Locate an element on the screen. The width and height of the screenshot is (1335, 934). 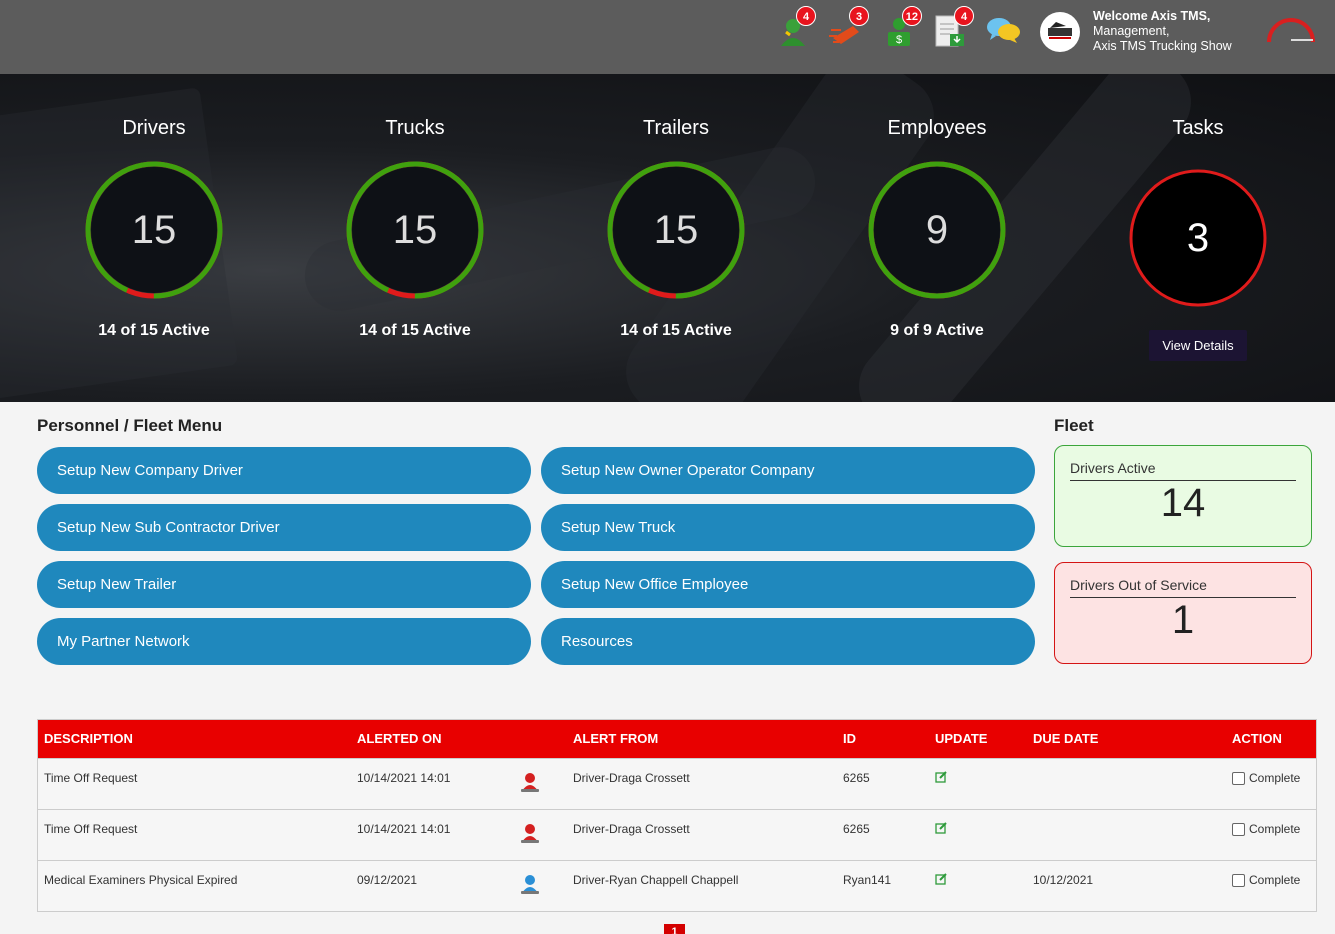
card-label: Drivers Active is located at coordinates (1183, 470).